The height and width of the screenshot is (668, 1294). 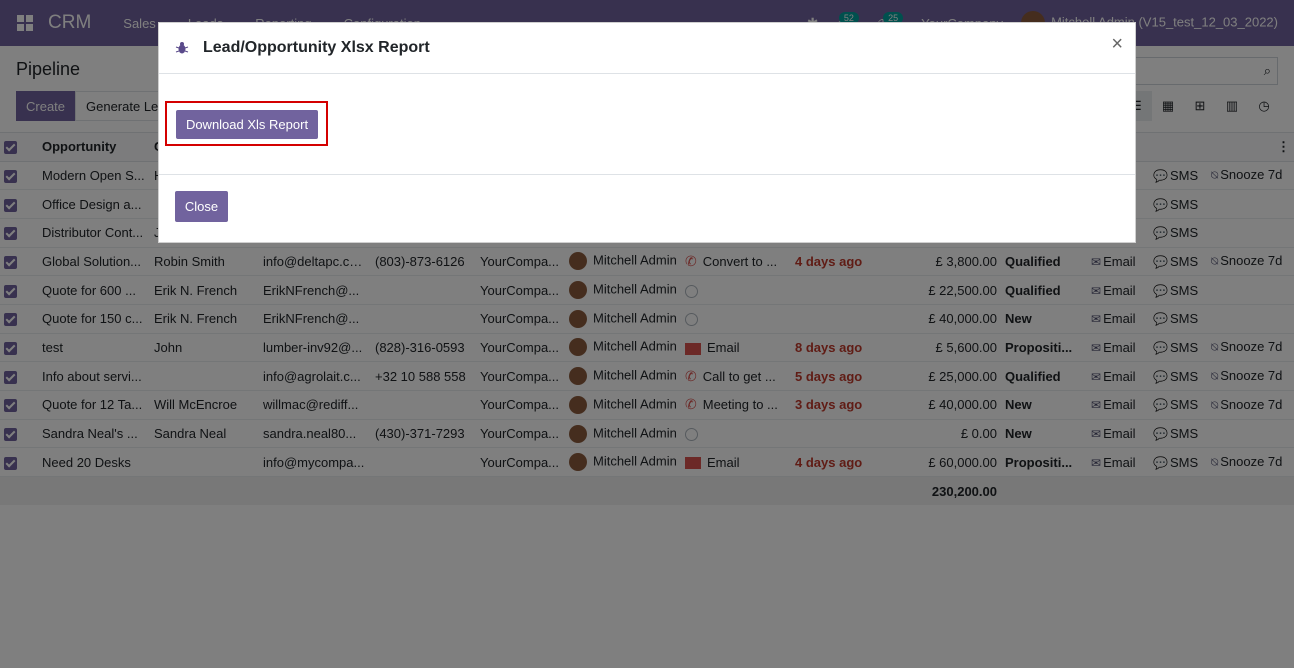 I want to click on dialog-title: Lead/Opportunity Xlsx Report, so click(x=316, y=47).